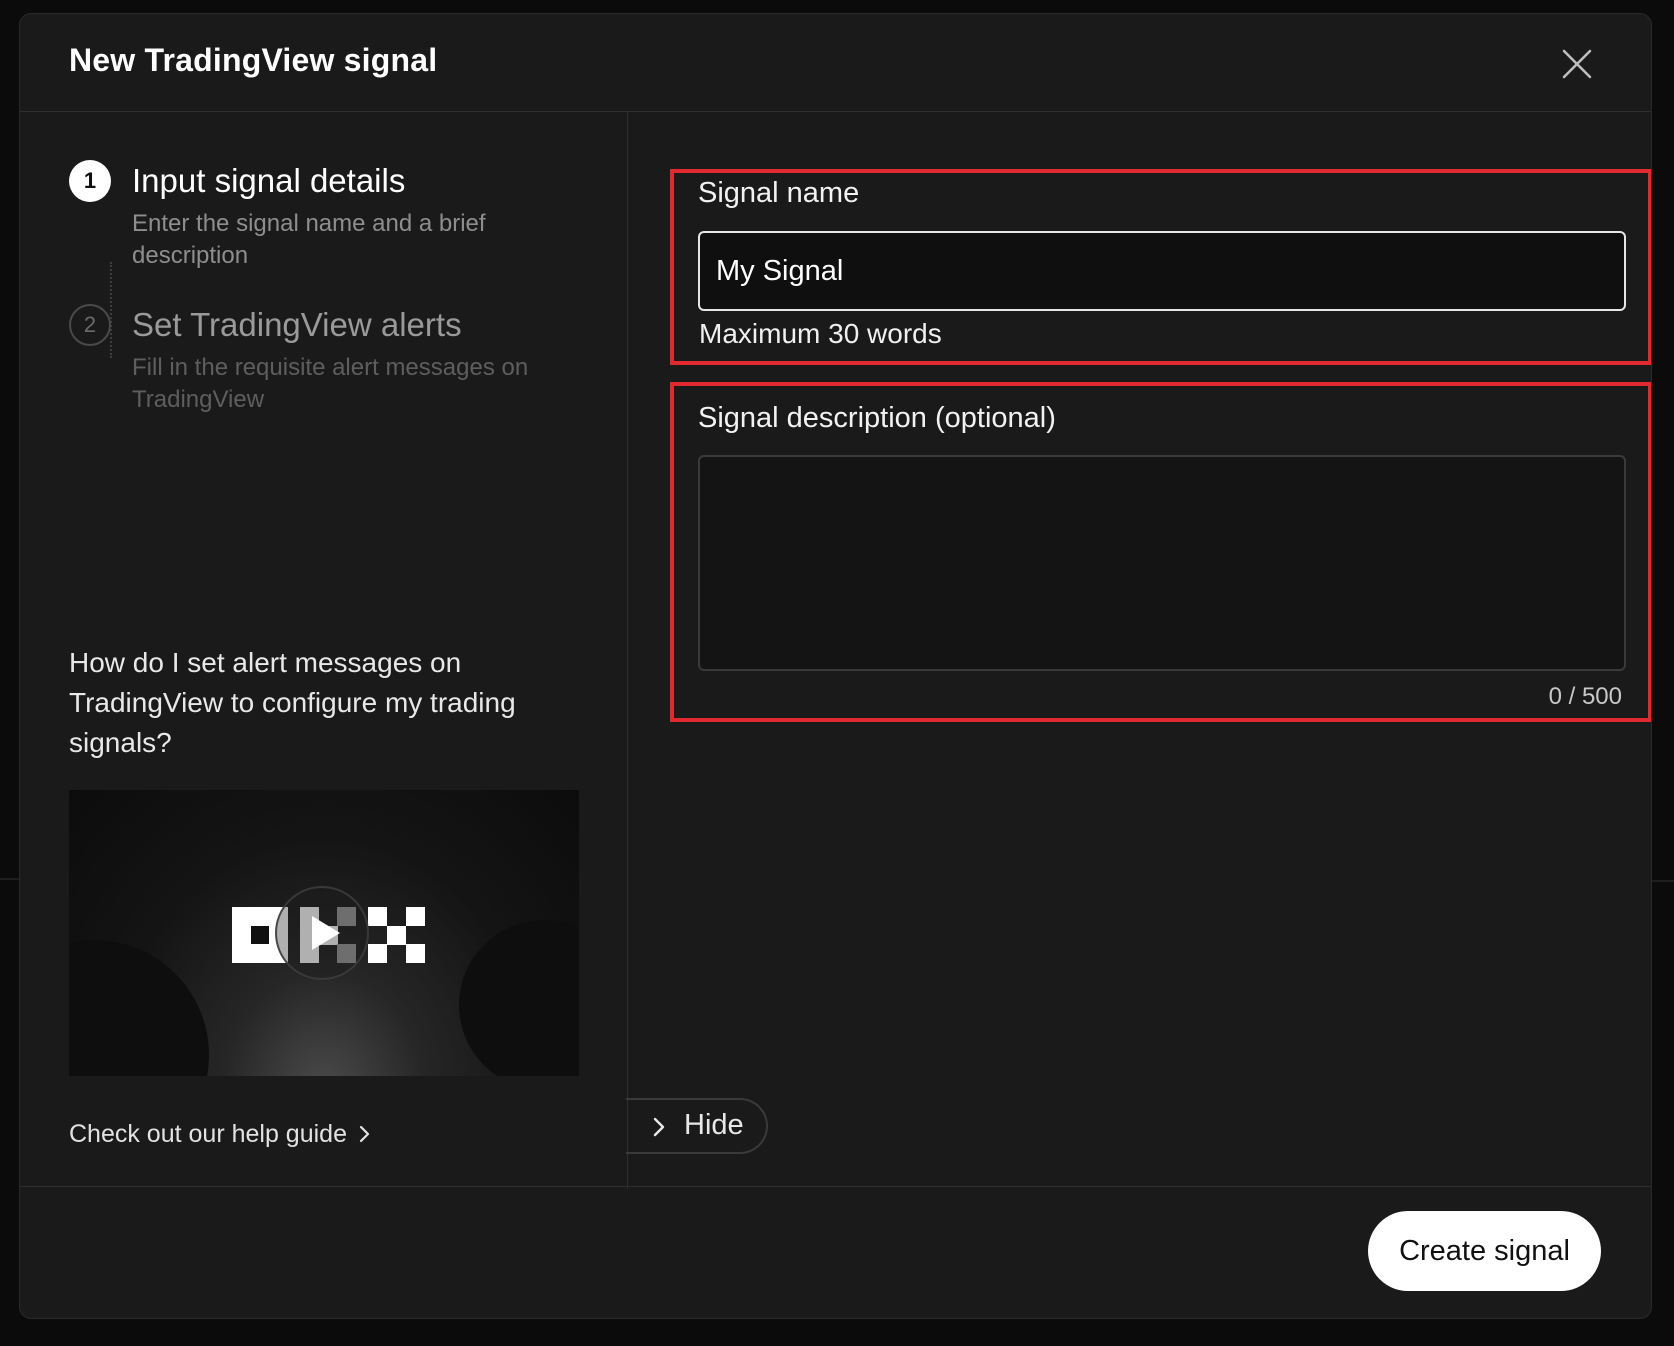 The image size is (1674, 1346). What do you see at coordinates (779, 193) in the screenshot?
I see `signal-name-label: Signal name` at bounding box center [779, 193].